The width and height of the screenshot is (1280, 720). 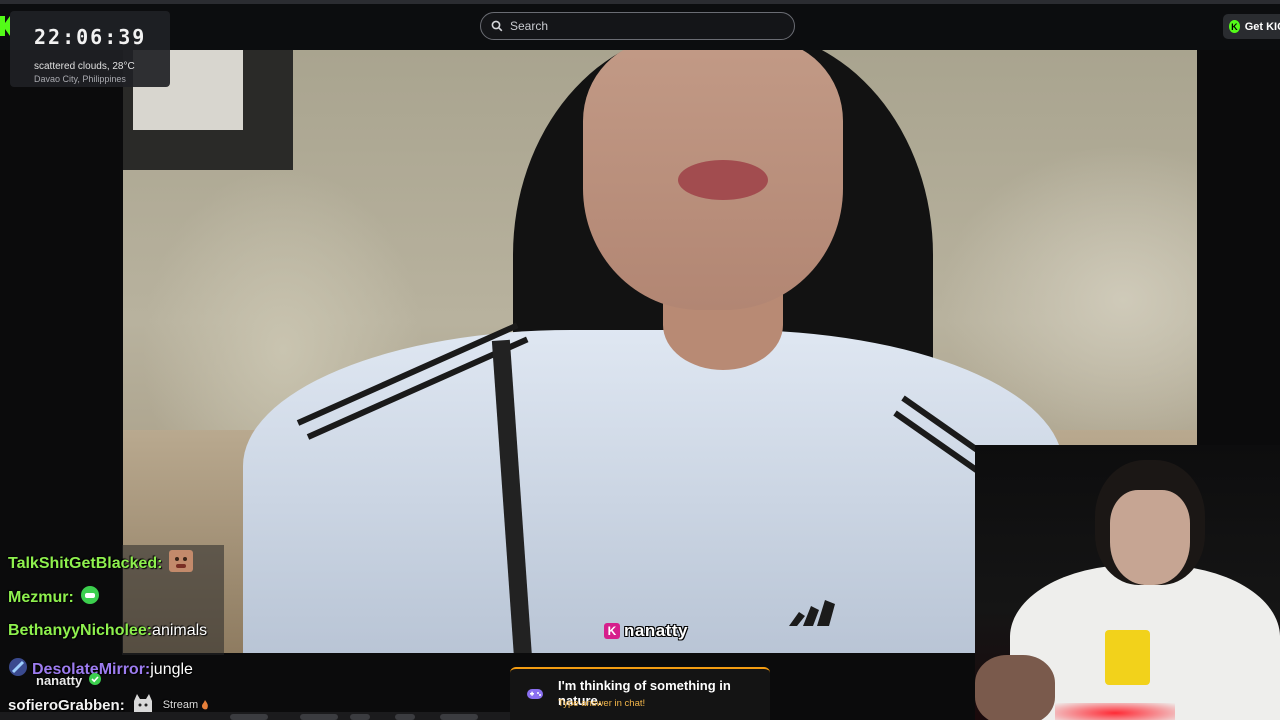 I want to click on chat-message: Mezmur:, so click(x=54, y=597).